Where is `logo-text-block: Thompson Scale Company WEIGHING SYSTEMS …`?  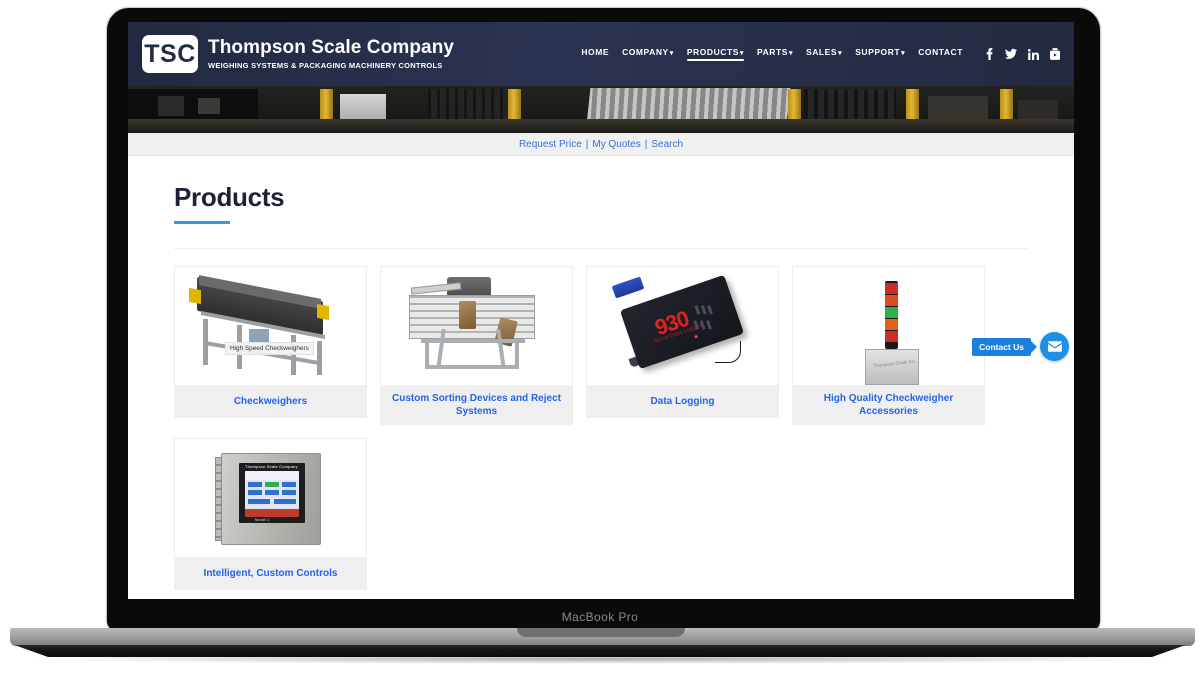
logo-text-block: Thompson Scale Company WEIGHING SYSTEMS … is located at coordinates (331, 54).